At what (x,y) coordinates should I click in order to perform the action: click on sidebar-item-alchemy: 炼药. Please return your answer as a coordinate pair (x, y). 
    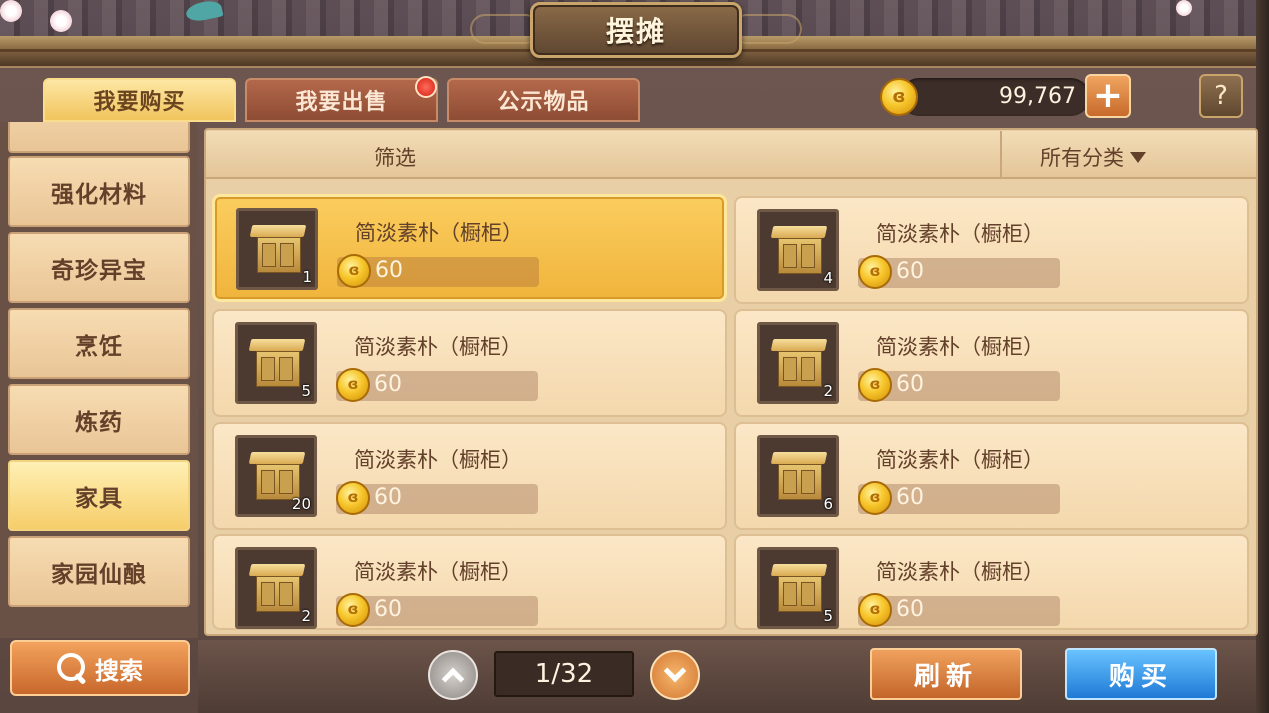
    Looking at the image, I should click on (99, 419).